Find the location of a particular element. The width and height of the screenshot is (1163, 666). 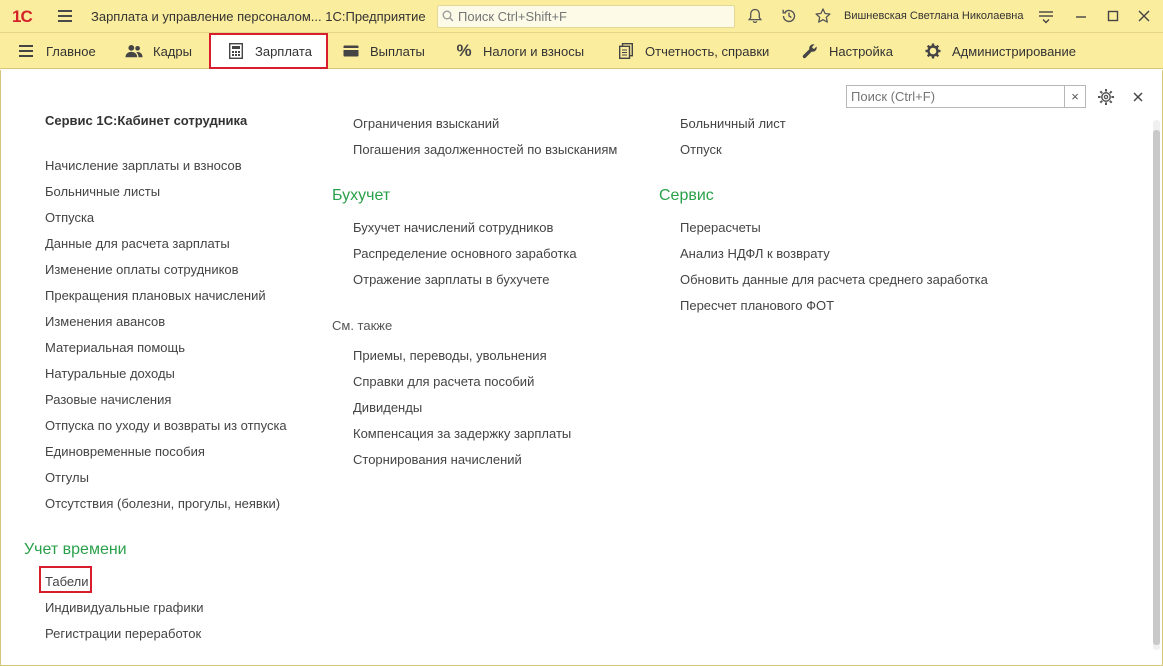

settings-menu-icon is located at coordinates (1046, 16).